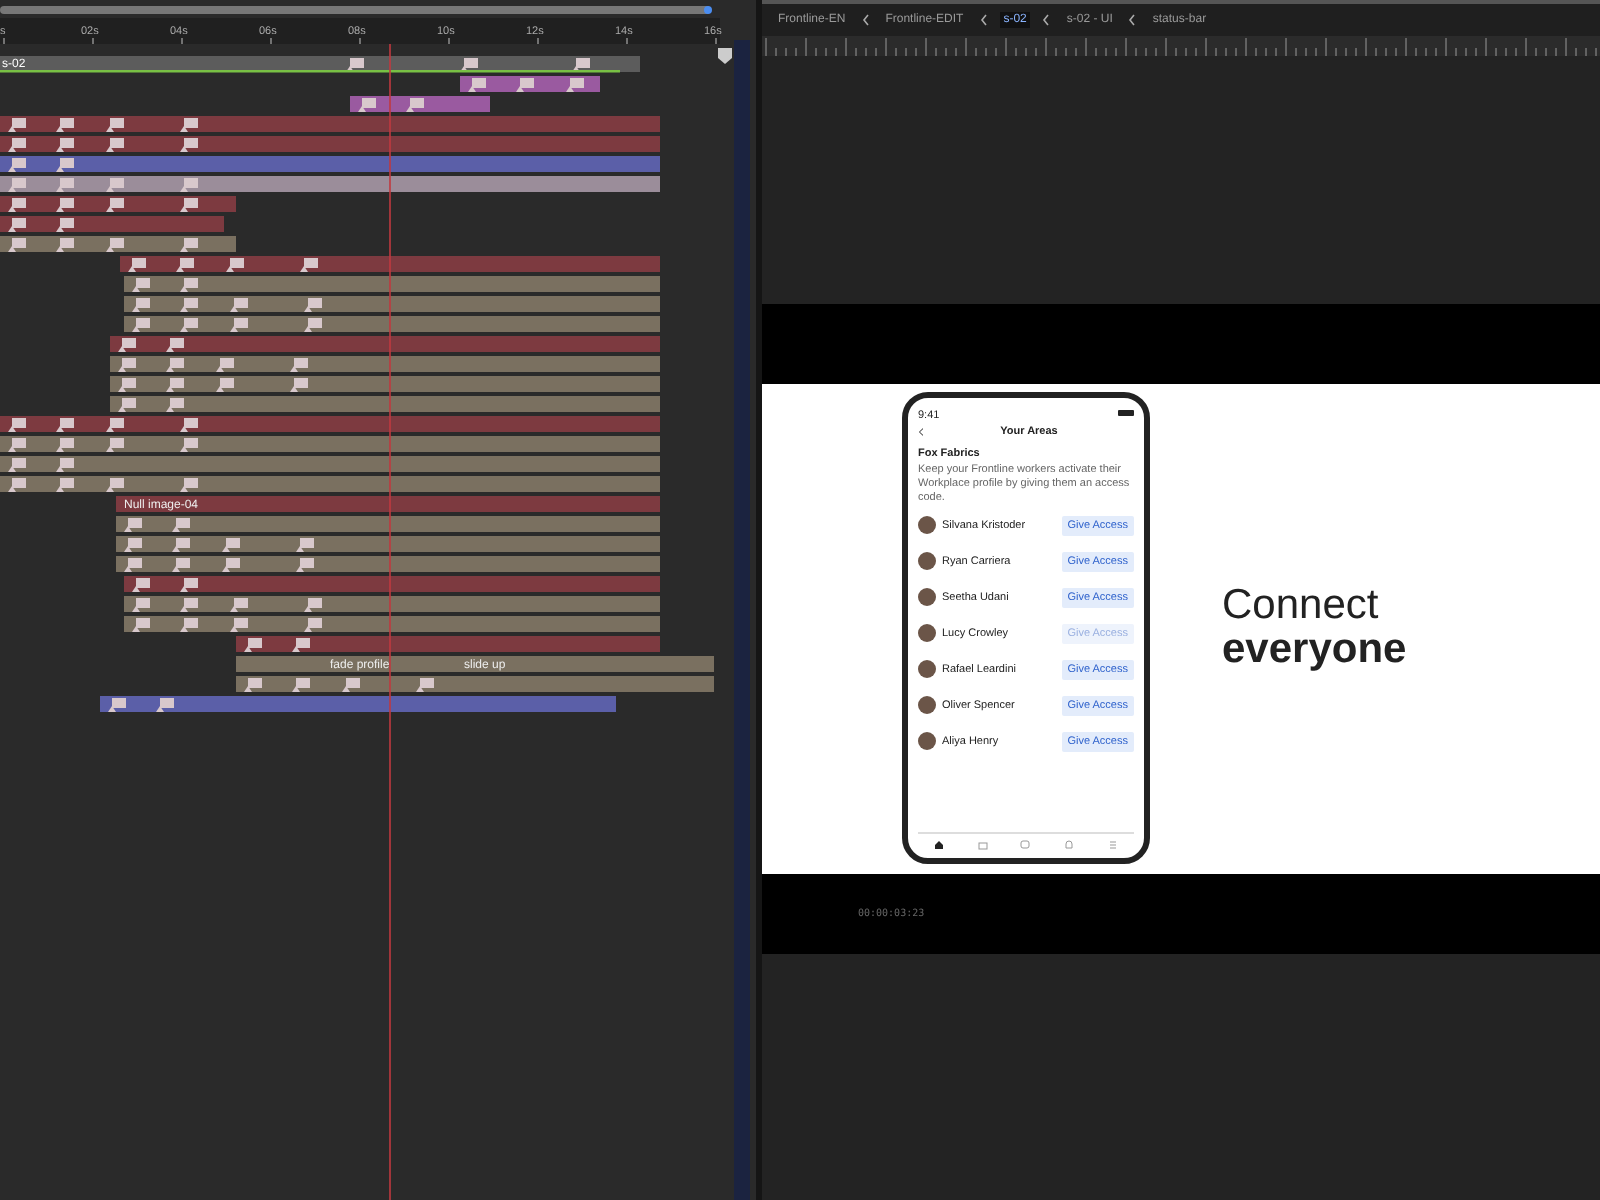 The width and height of the screenshot is (1600, 1200). Describe the element at coordinates (708, 10) in the screenshot. I see `scroll-handle-icon` at that location.